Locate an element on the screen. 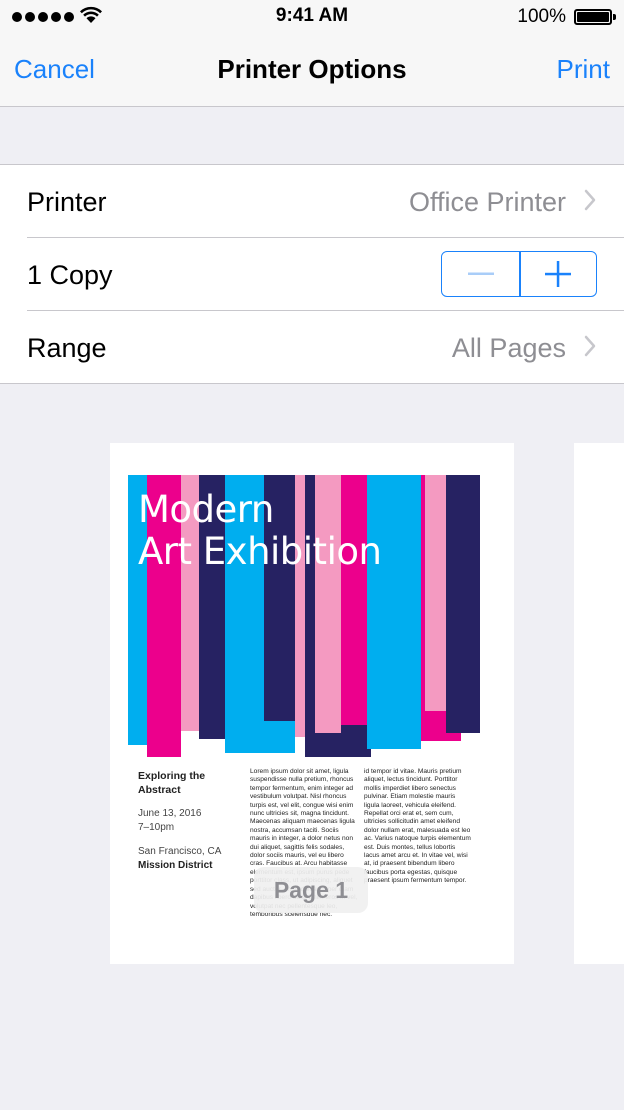 Image resolution: width=624 pixels, height=1110 pixels. page-number-label: Page 1 is located at coordinates (311, 890).